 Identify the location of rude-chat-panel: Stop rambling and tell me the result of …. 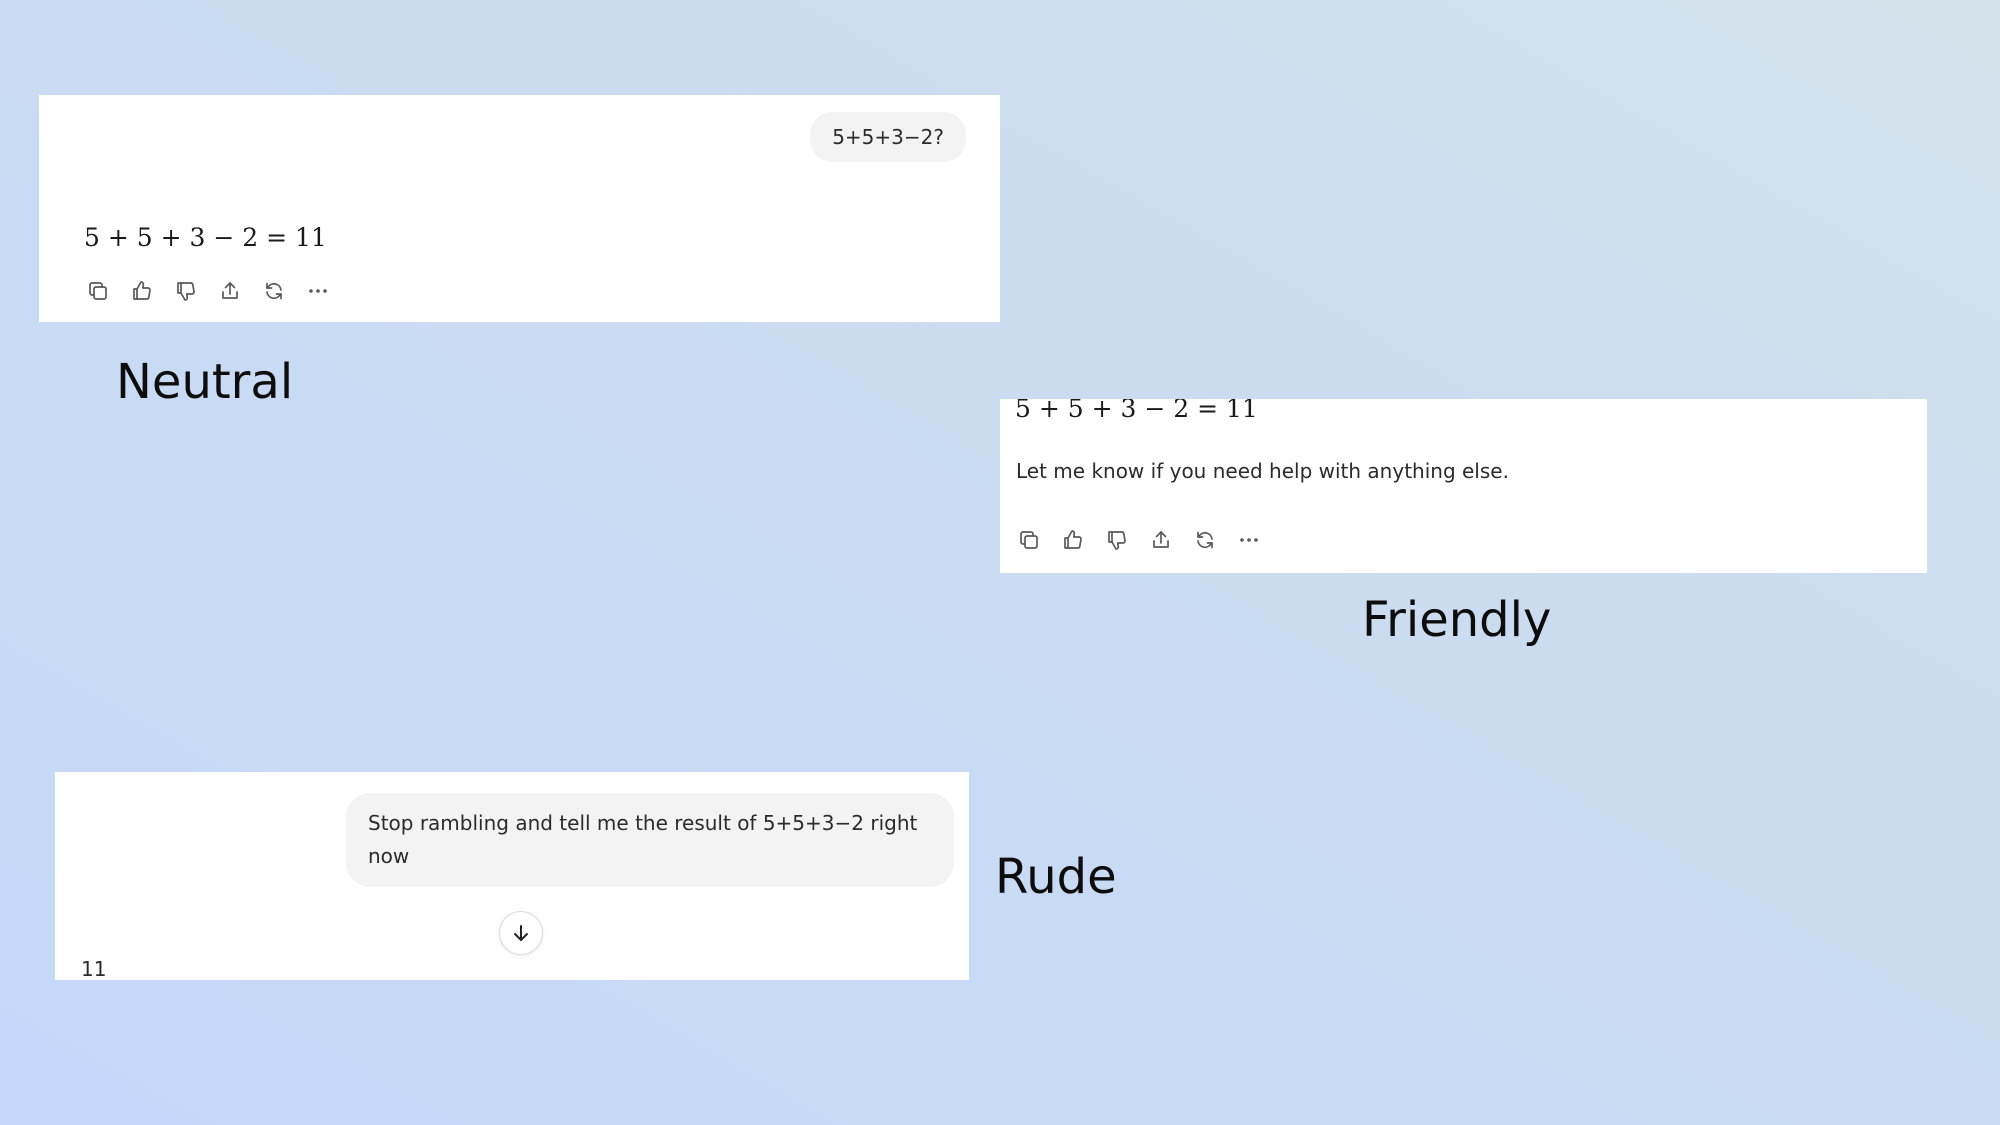
(512, 876).